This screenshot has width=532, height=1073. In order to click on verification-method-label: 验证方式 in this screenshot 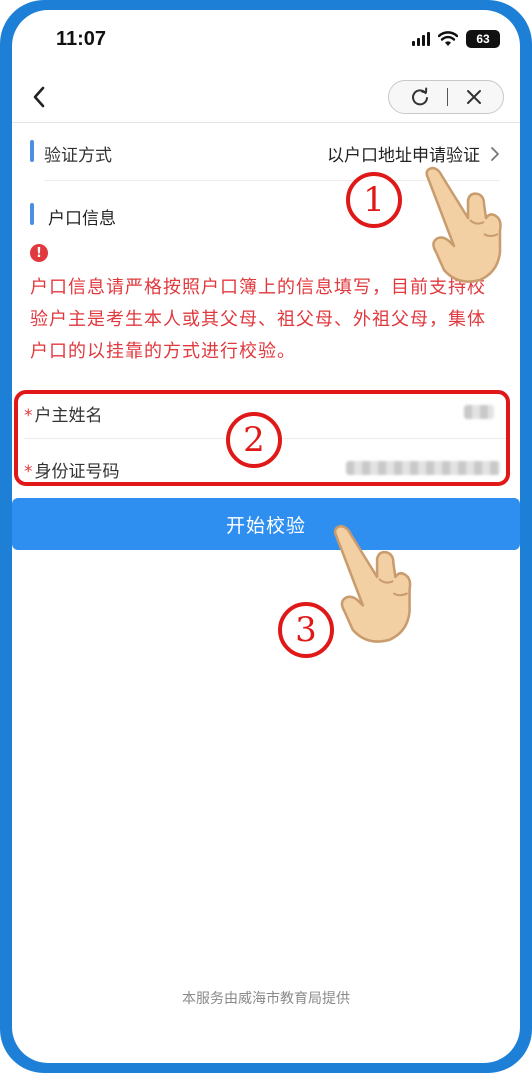, I will do `click(78, 156)`.